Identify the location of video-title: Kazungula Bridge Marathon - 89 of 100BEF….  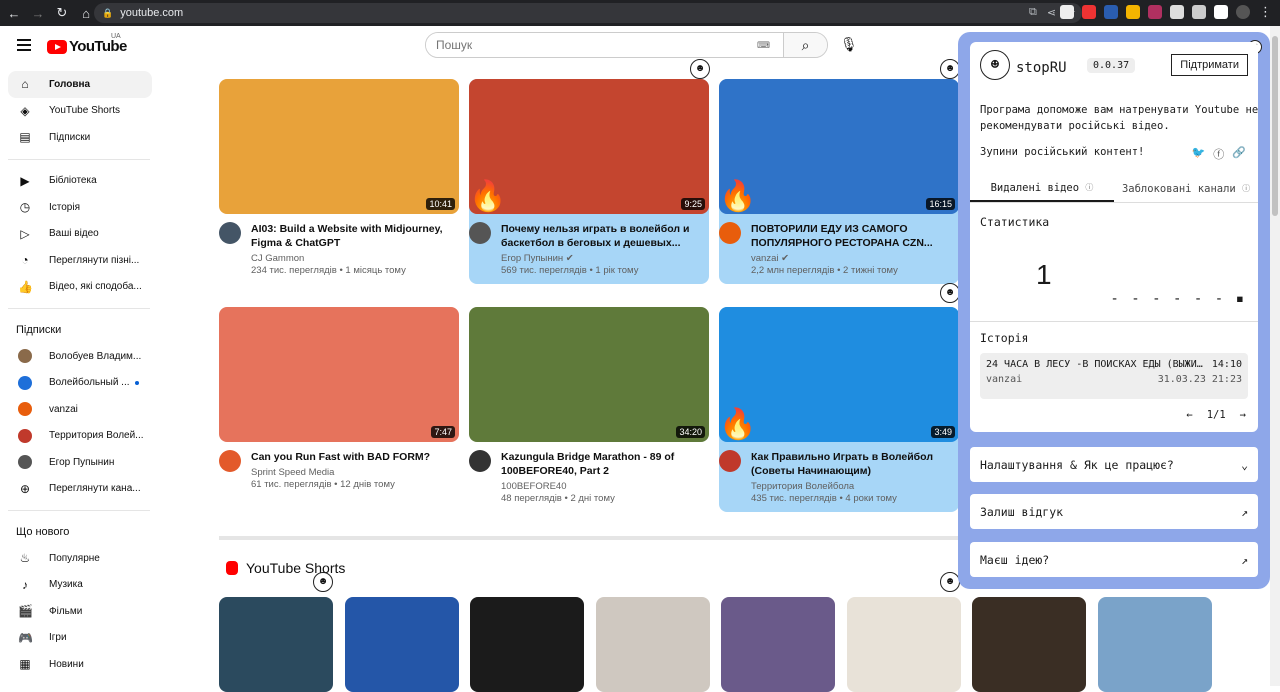
(605, 464).